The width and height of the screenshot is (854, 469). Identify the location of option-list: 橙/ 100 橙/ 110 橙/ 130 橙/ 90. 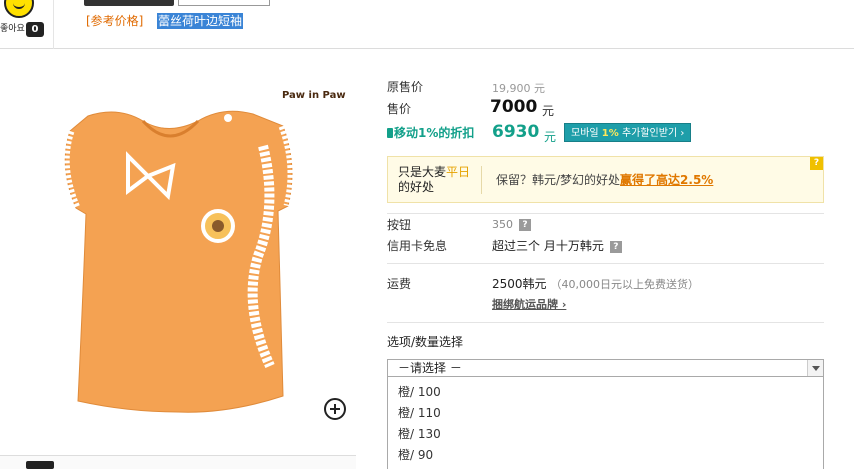
(605, 423).